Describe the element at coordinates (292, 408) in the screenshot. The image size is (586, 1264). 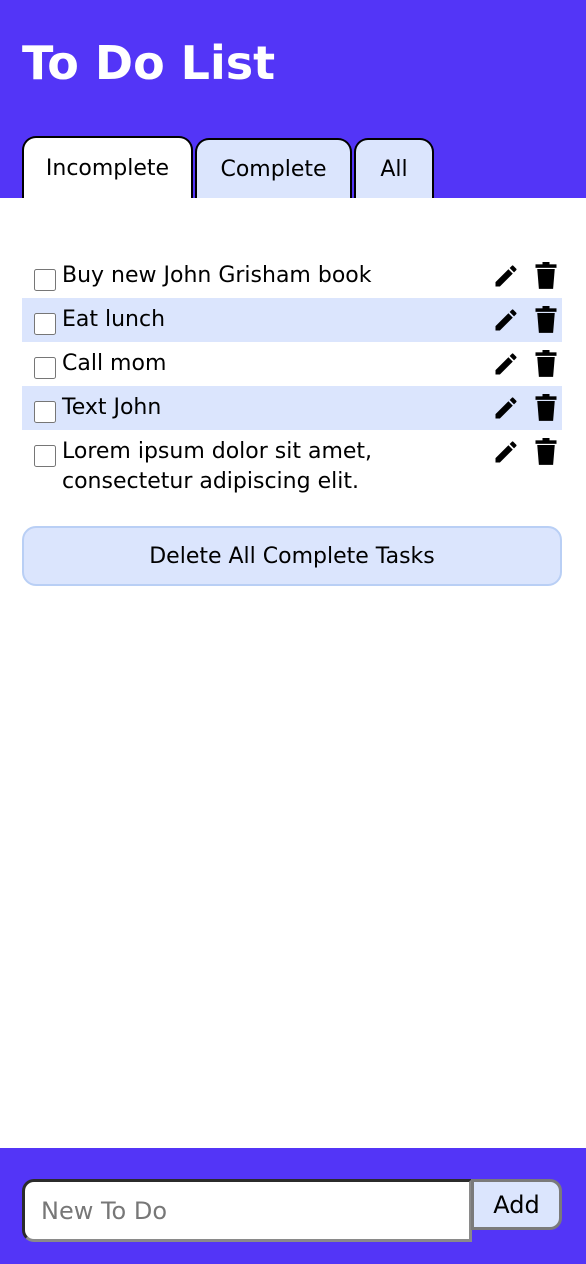
I see `task-row: Text John` at that location.